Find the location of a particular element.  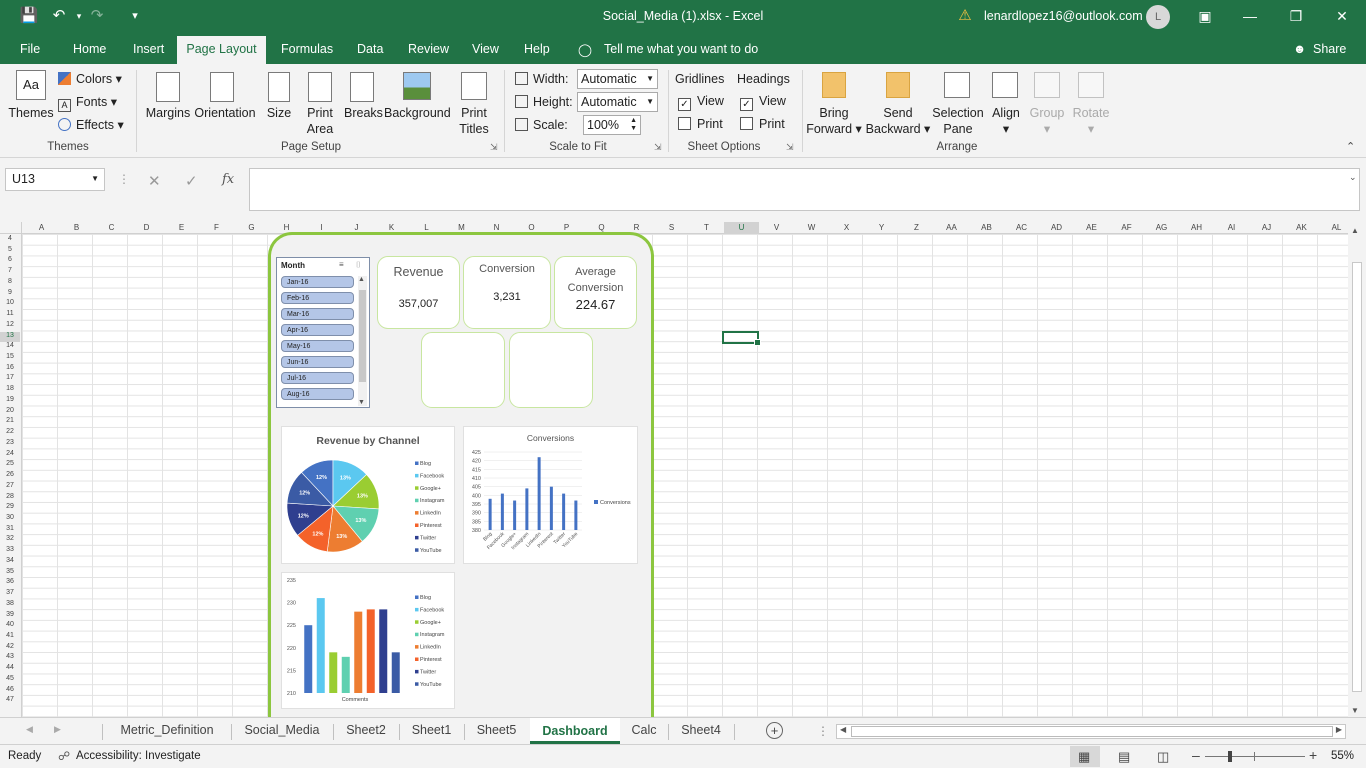

size-icon is located at coordinates (279, 87).